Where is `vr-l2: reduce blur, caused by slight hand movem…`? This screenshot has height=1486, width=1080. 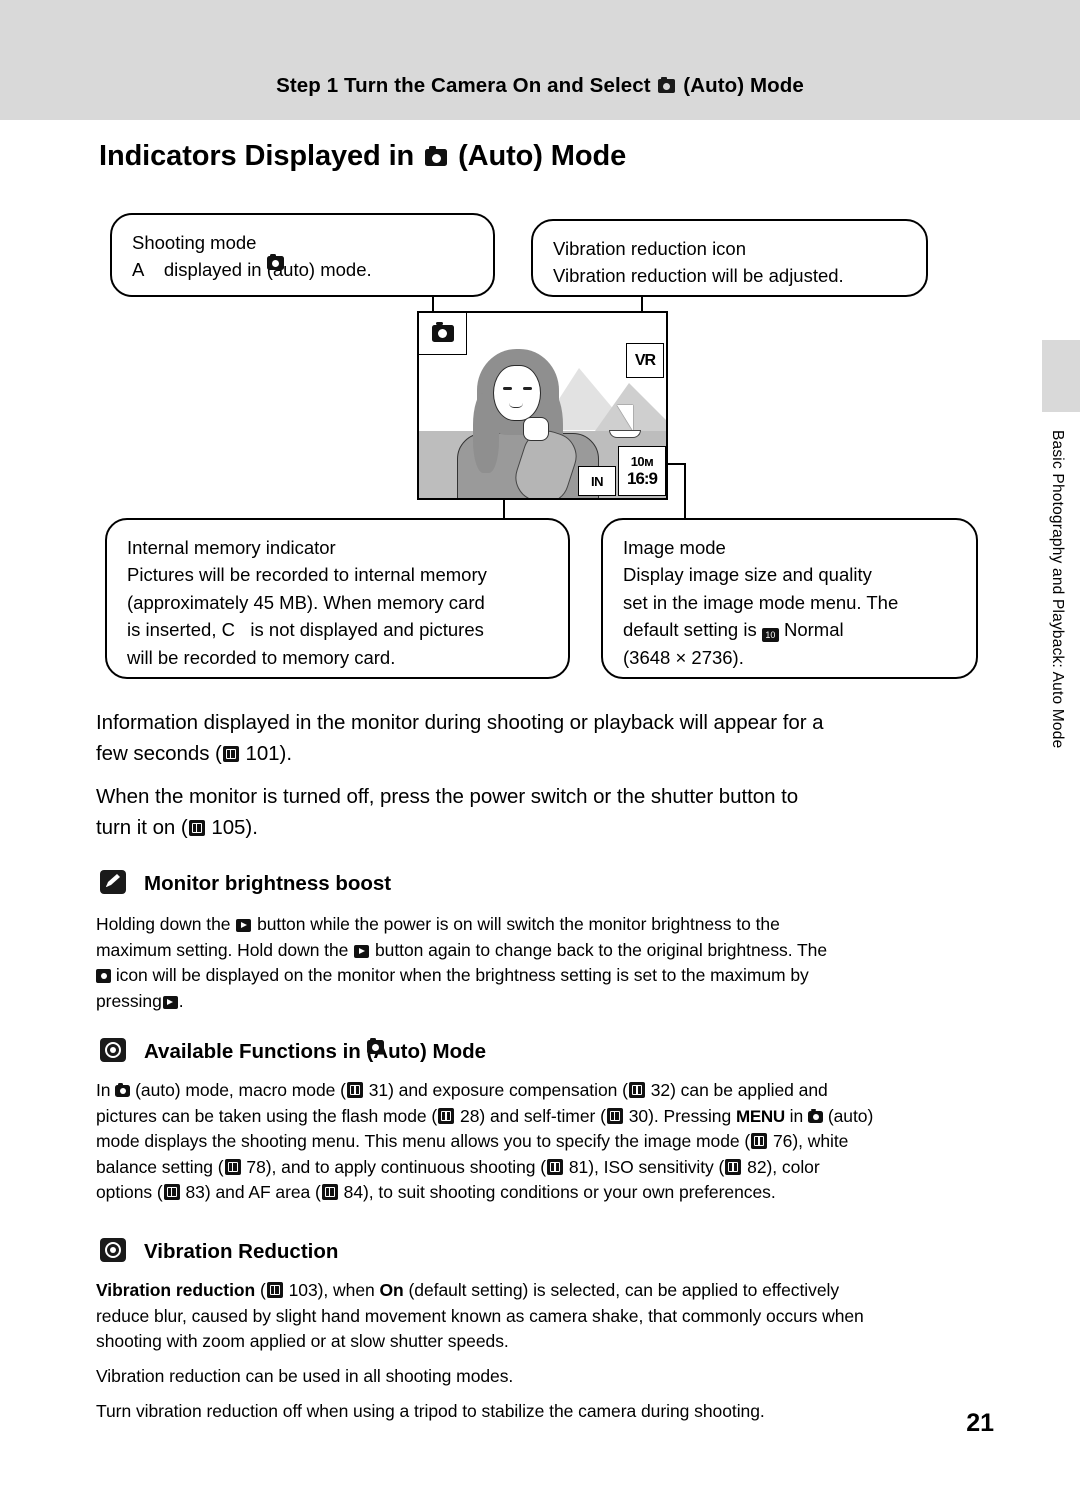
vr-l2: reduce blur, caused by slight hand movem… is located at coordinates (480, 1315).